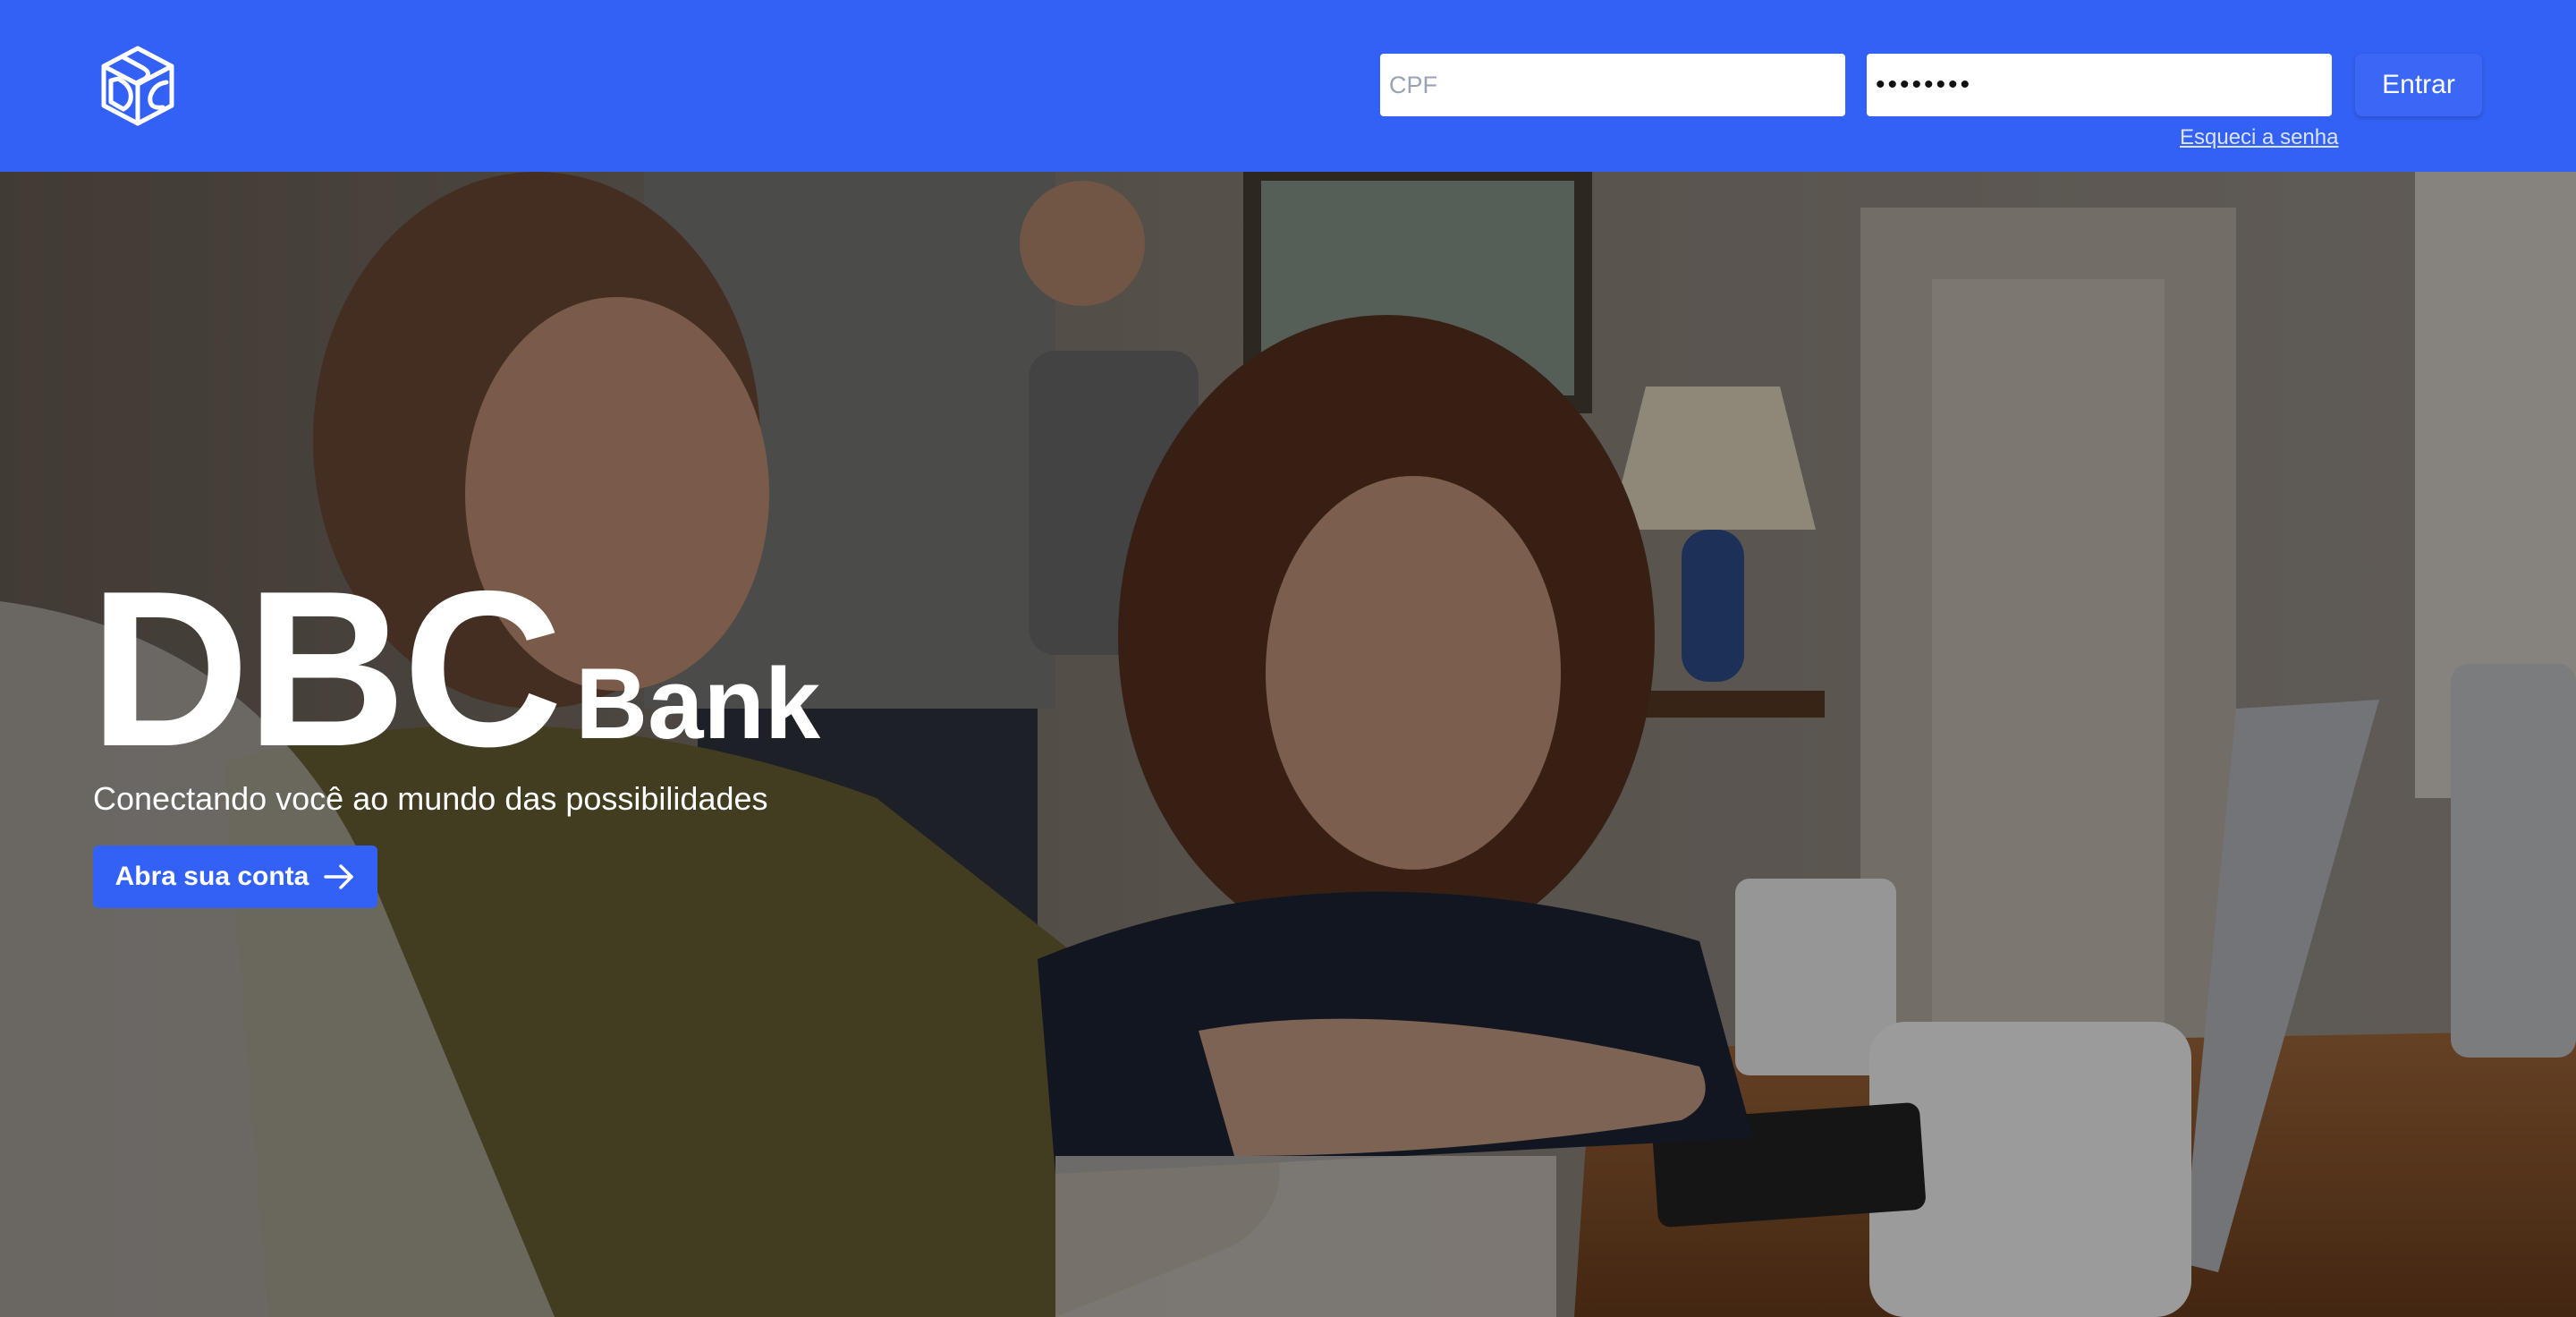 This screenshot has width=2576, height=1317. I want to click on top-navbar: Esqueci a senha Entrar, so click(1288, 86).